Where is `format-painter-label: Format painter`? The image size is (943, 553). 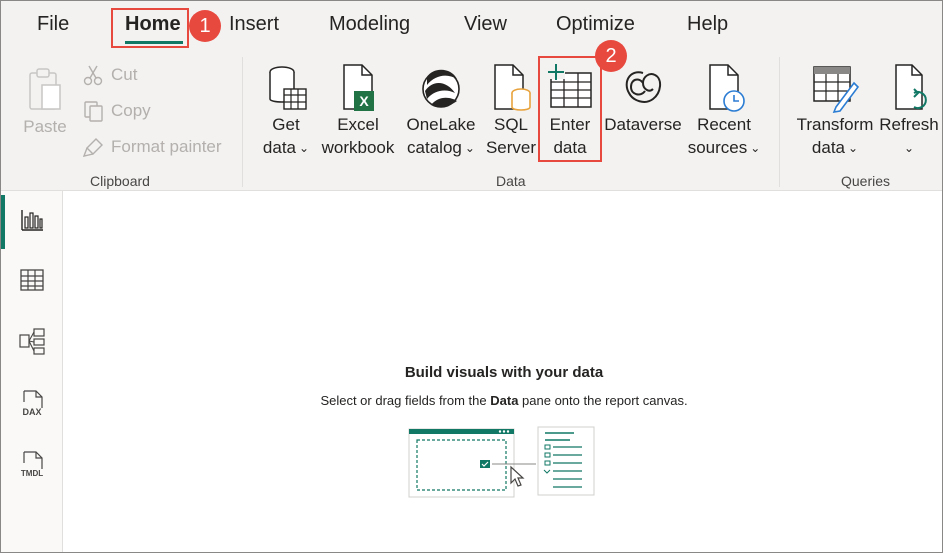 format-painter-label: Format painter is located at coordinates (166, 146).